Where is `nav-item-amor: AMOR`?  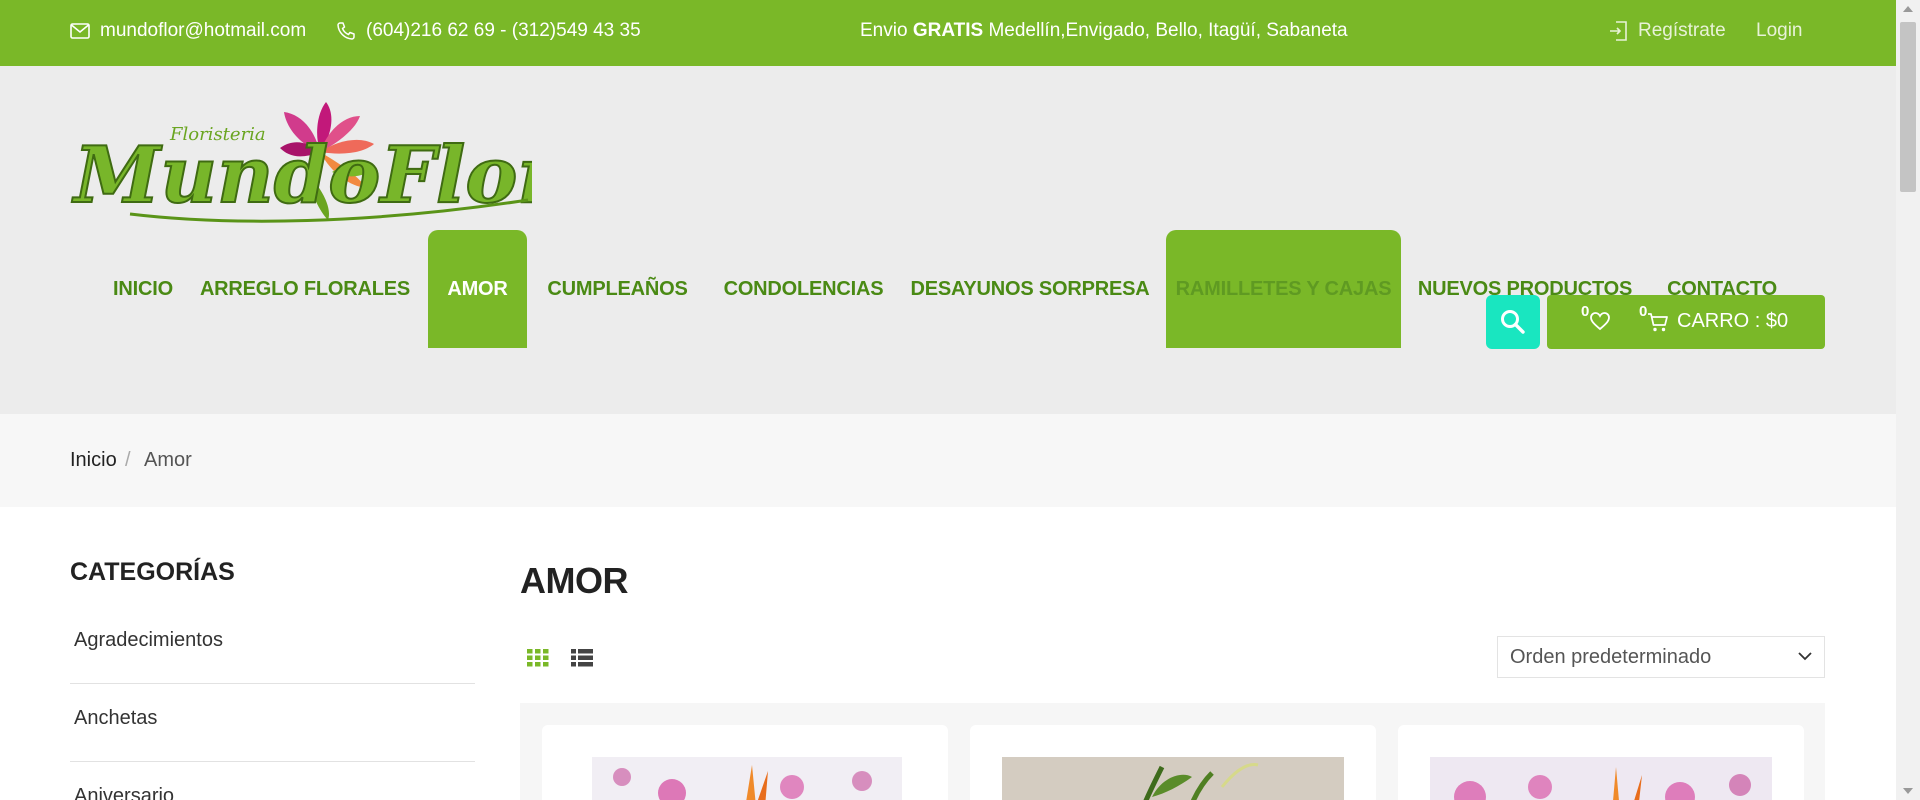
nav-item-amor: AMOR is located at coordinates (477, 289).